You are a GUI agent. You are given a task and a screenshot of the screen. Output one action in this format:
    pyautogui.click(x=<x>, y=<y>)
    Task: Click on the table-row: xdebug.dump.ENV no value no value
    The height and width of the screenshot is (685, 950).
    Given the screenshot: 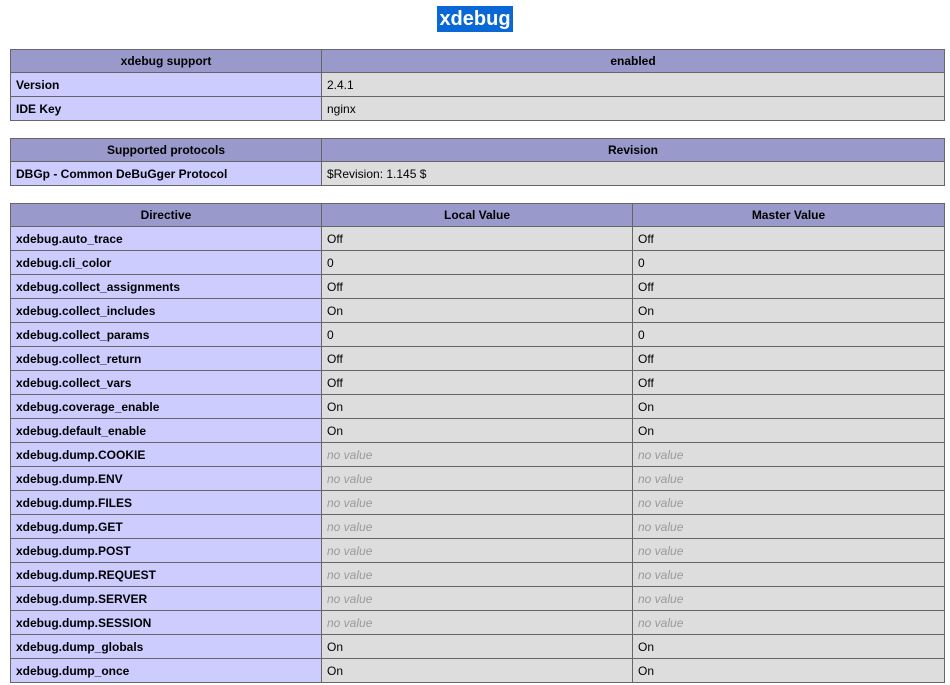 What is the action you would take?
    pyautogui.click(x=477, y=478)
    